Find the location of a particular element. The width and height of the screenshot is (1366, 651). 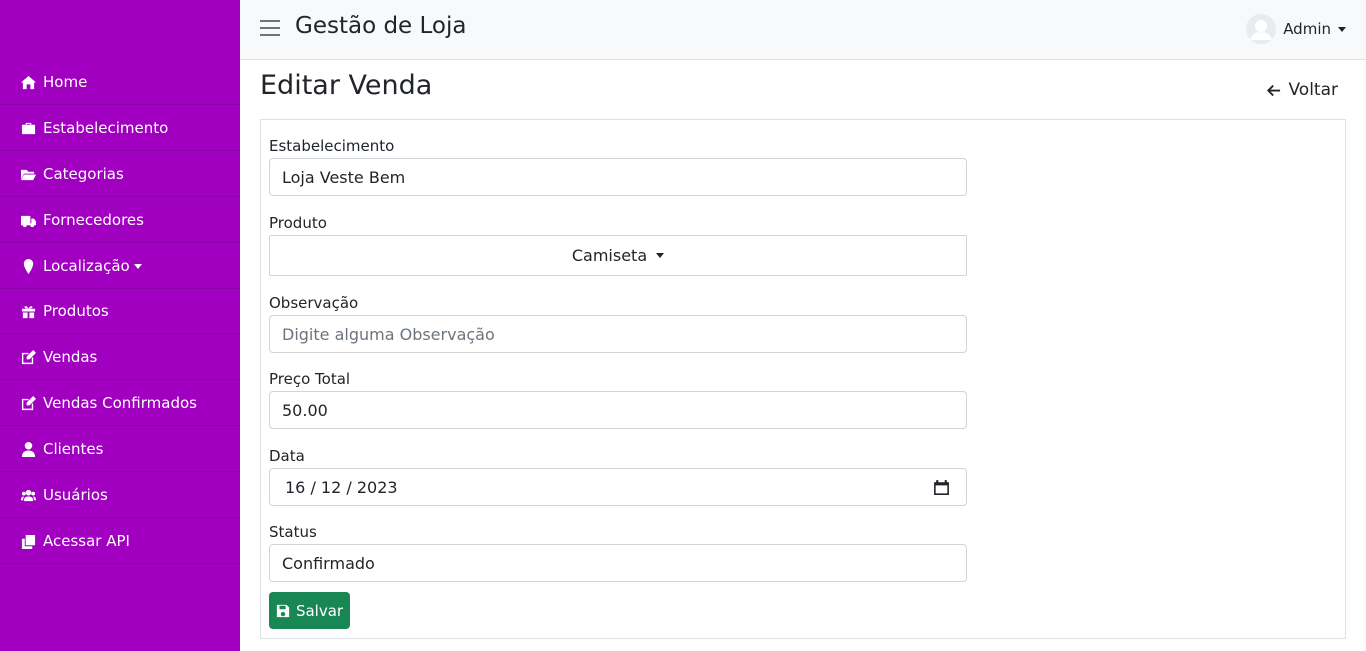

observacao-input is located at coordinates (618, 334).